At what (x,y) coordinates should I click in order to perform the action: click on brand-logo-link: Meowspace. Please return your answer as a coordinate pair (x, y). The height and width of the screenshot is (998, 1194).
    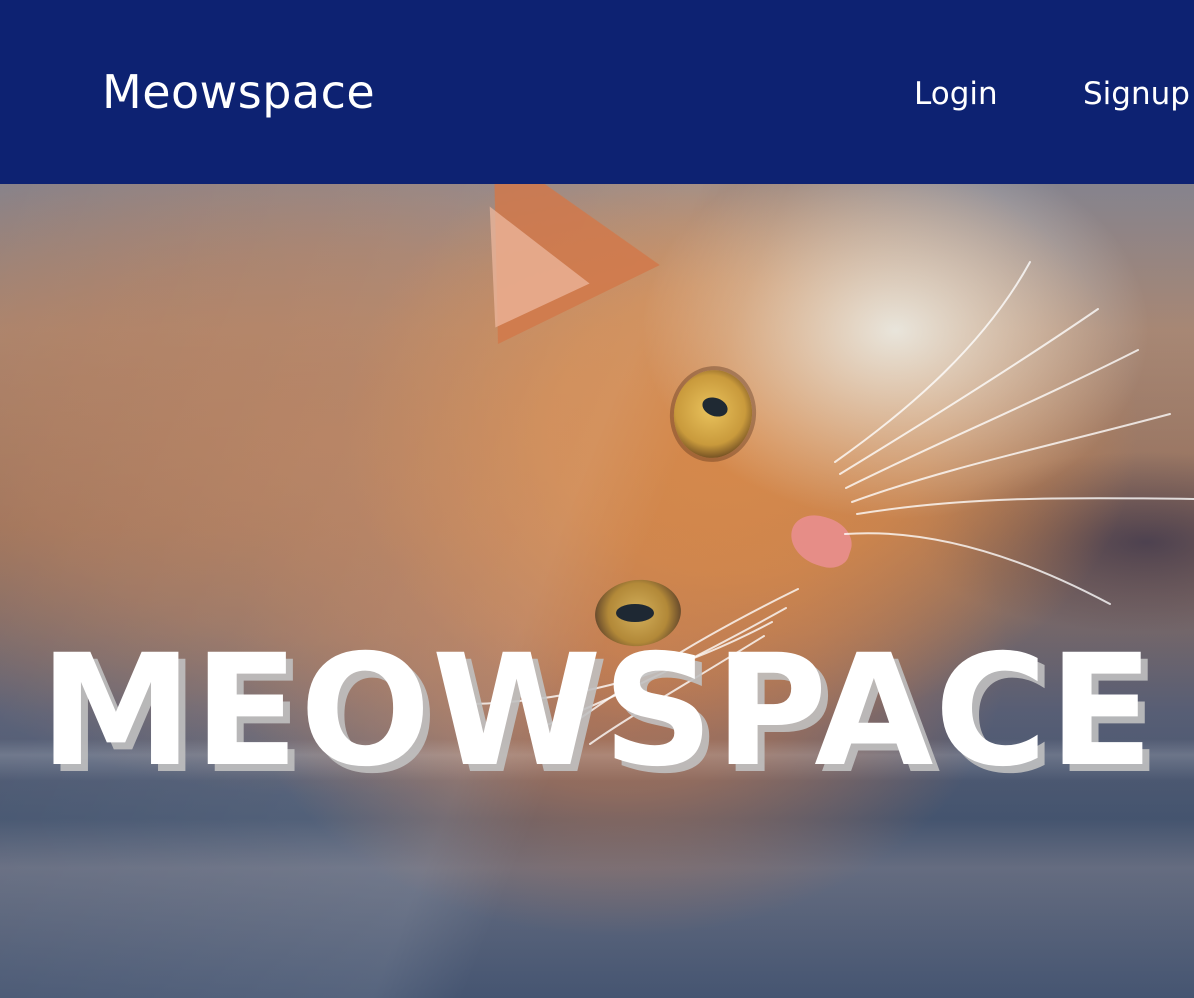
    Looking at the image, I should click on (238, 92).